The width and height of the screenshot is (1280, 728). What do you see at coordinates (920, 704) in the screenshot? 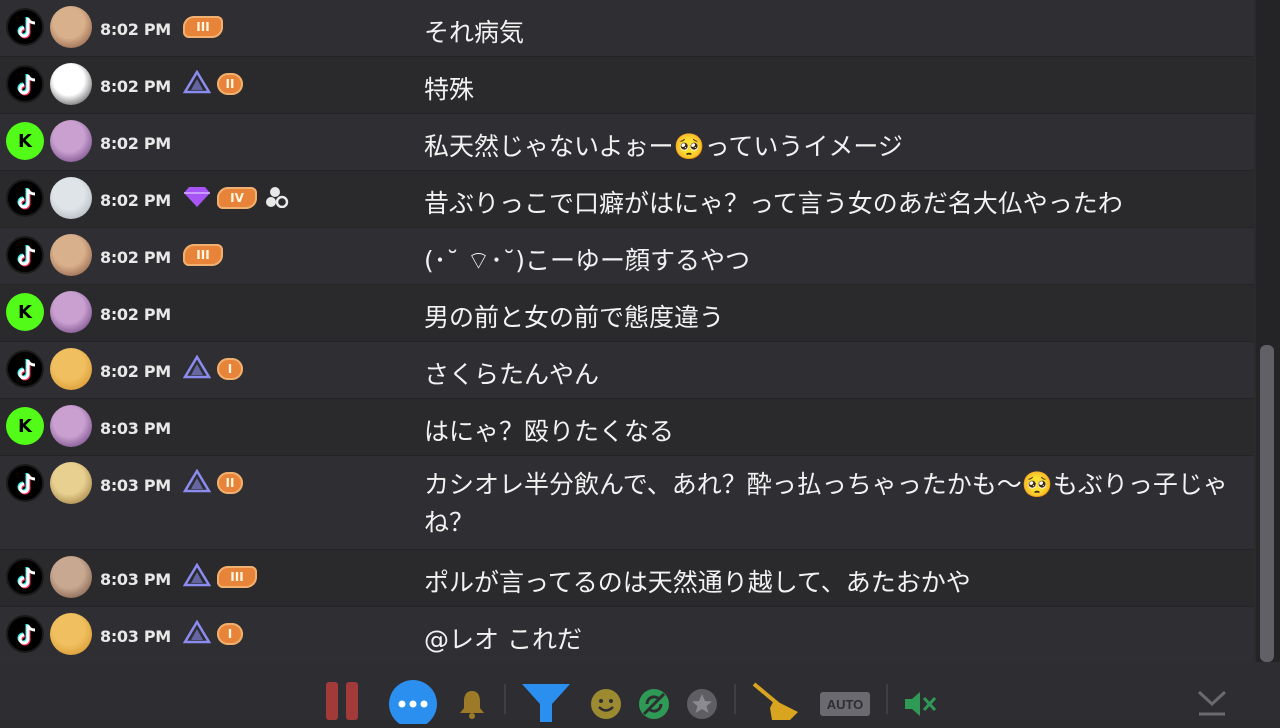
I see `speaker-mute-icon` at bounding box center [920, 704].